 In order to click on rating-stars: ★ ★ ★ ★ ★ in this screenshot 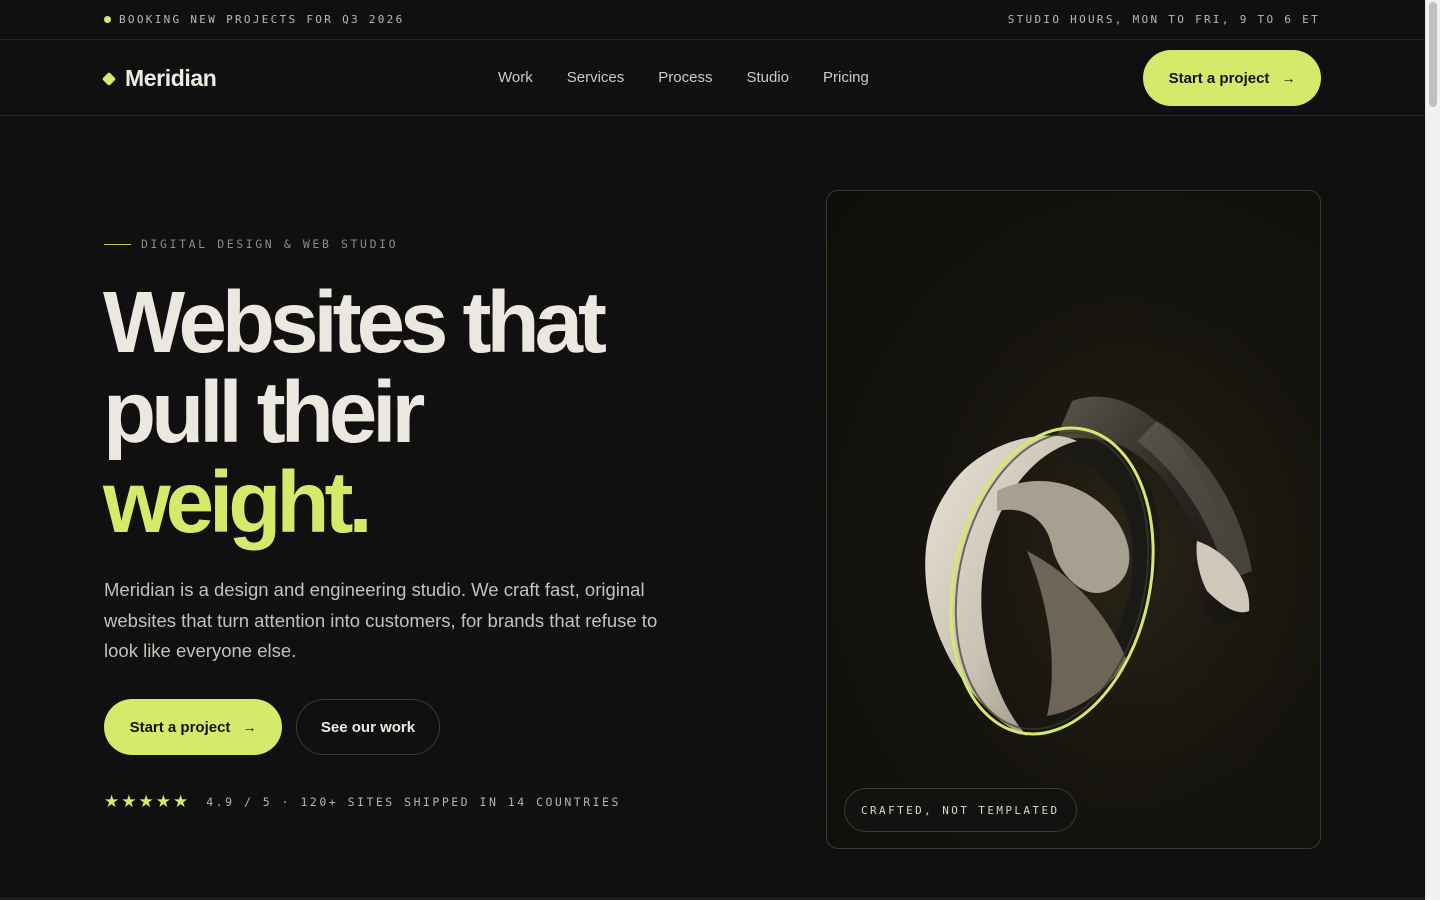, I will do `click(146, 802)`.